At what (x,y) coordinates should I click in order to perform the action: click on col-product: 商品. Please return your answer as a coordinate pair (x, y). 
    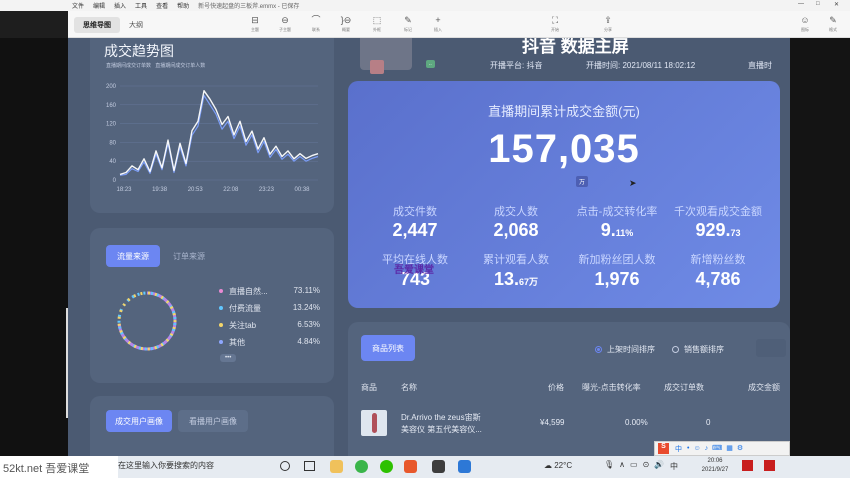
    Looking at the image, I should click on (369, 387).